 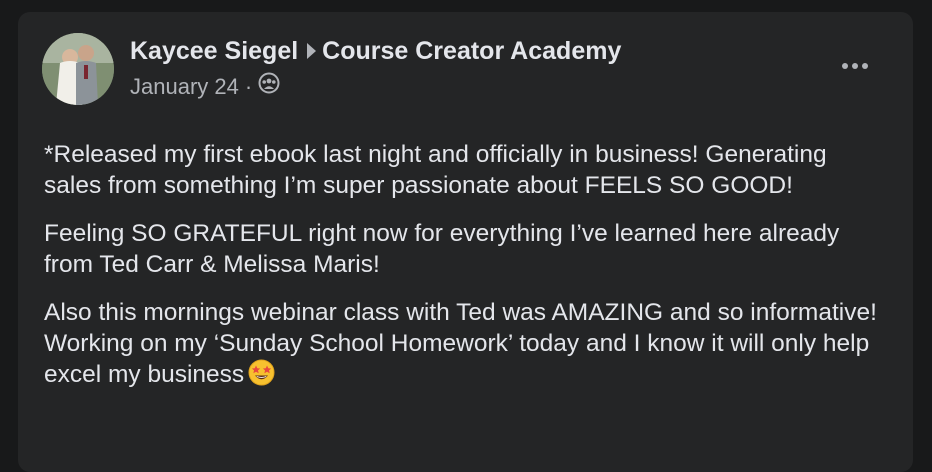 I want to click on posted-in-arrow-icon, so click(x=312, y=51).